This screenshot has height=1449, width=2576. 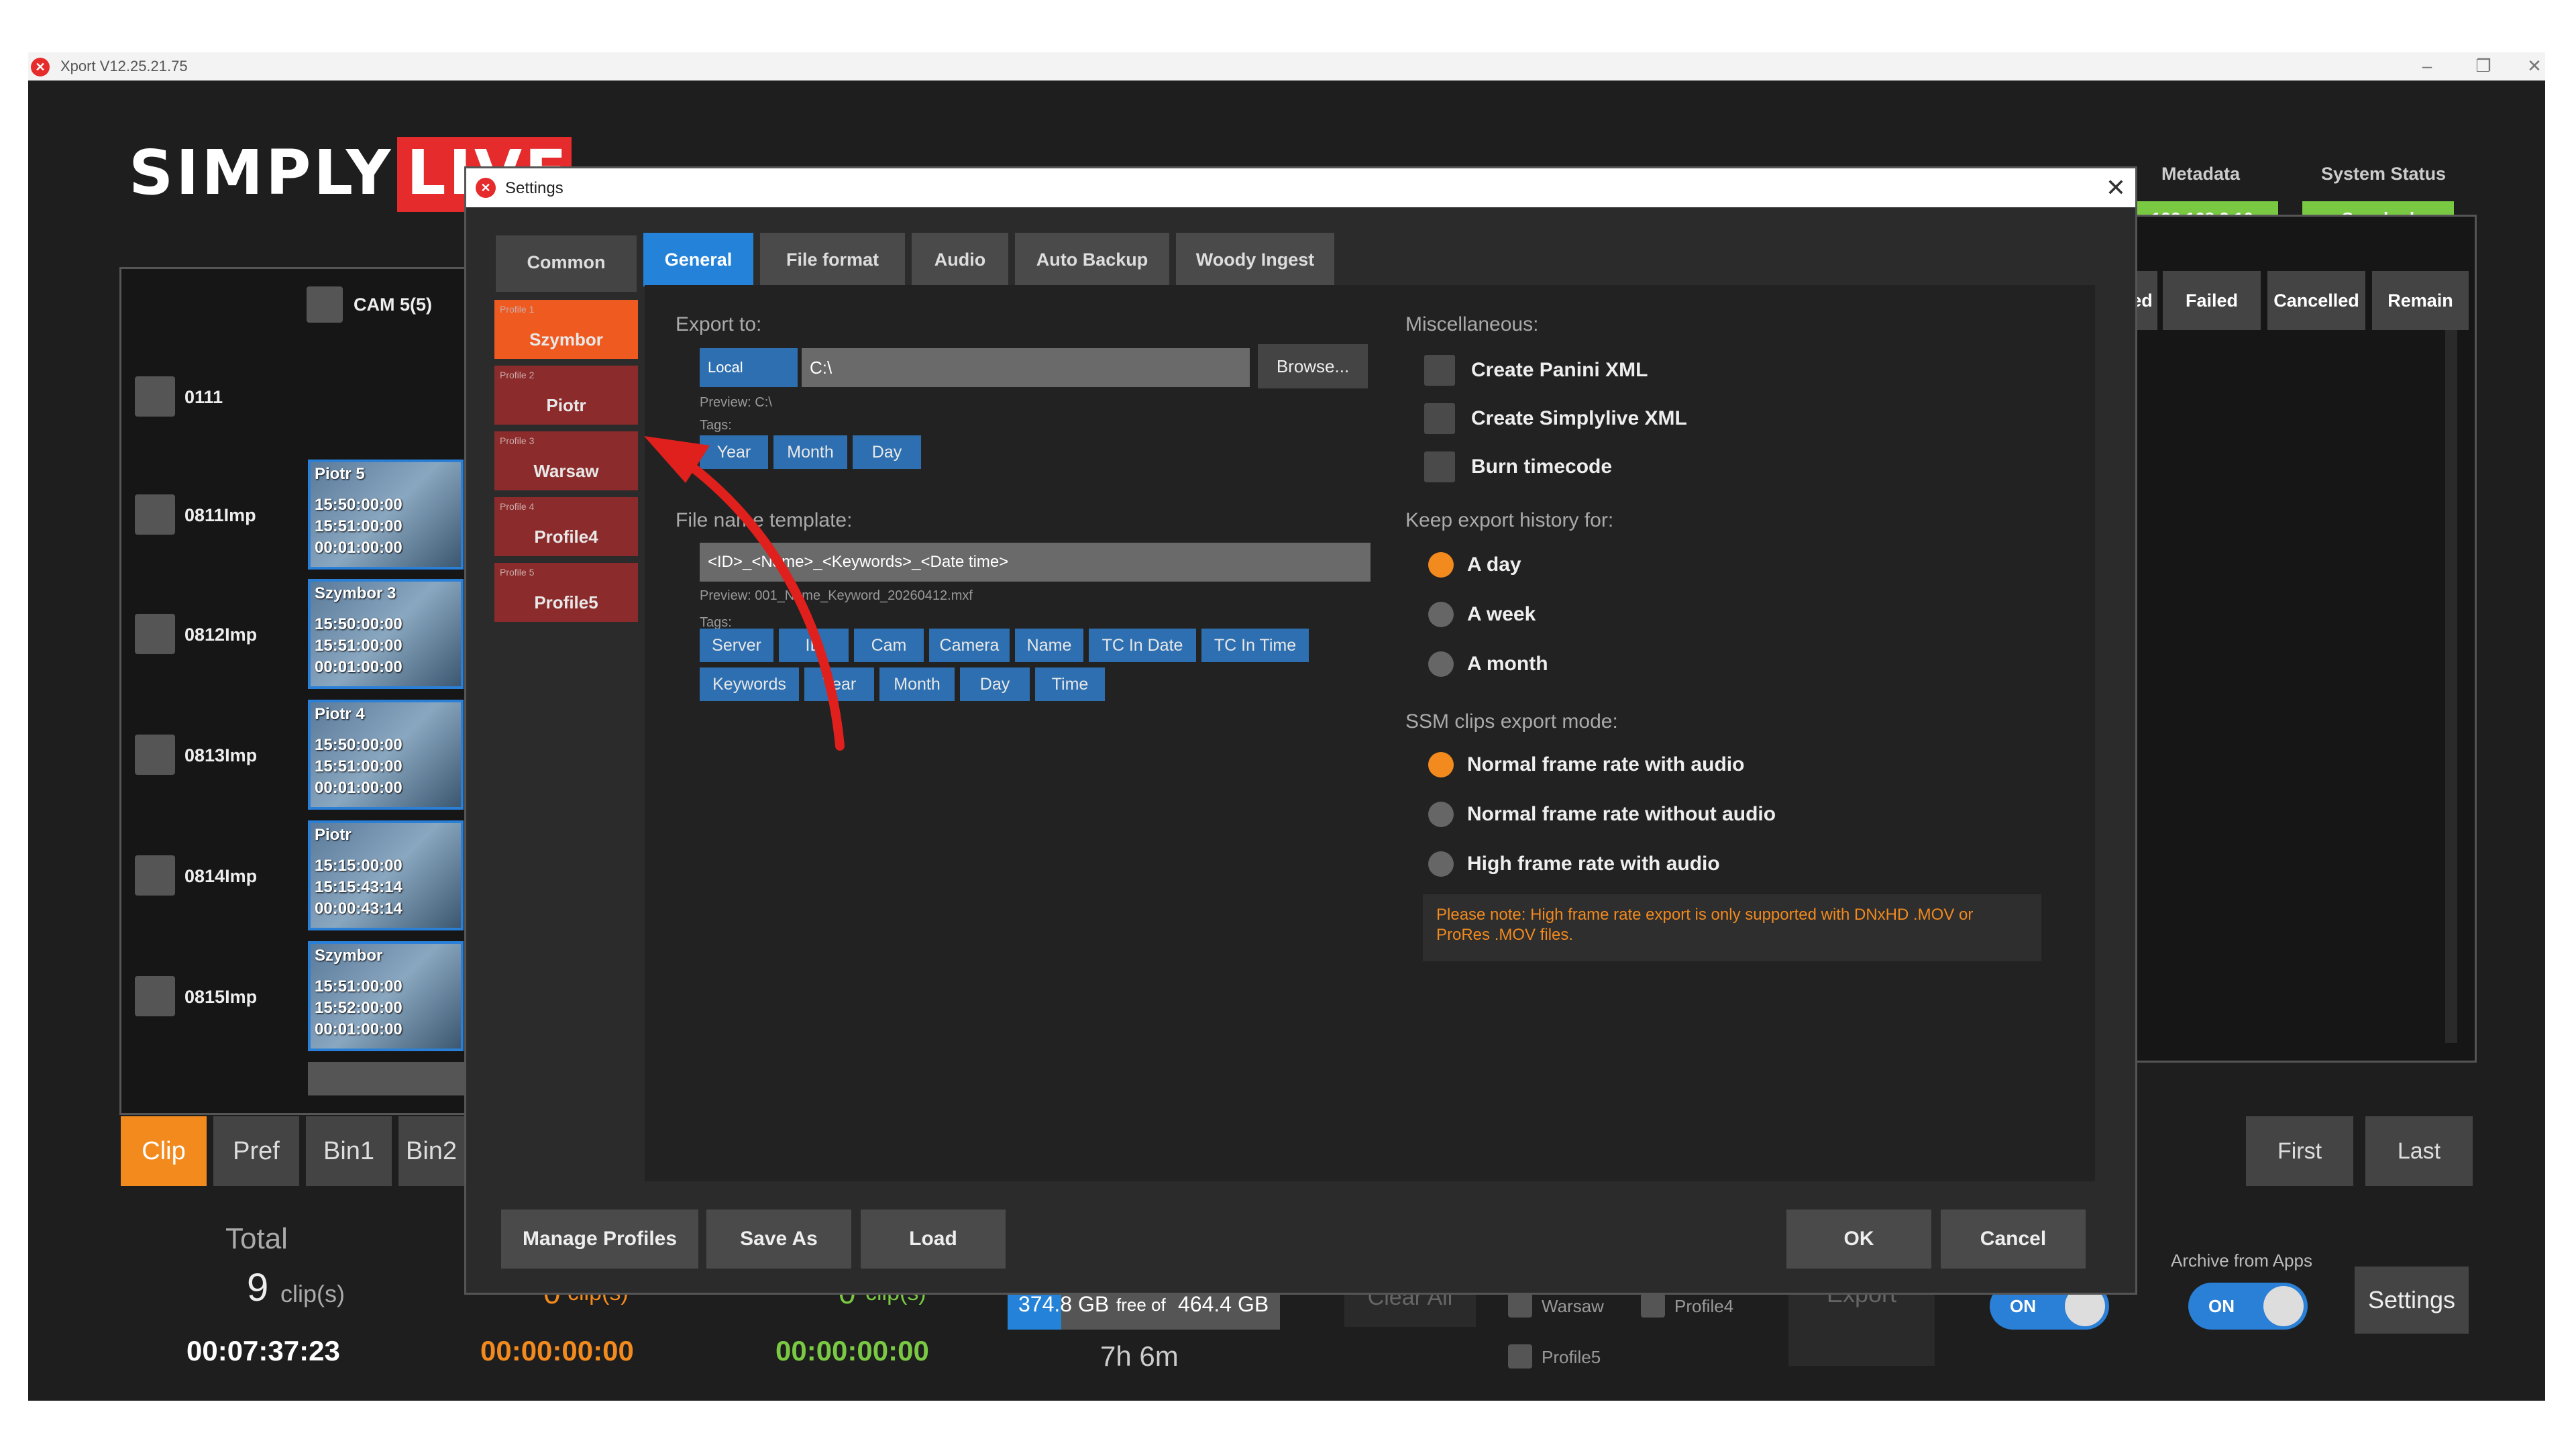 I want to click on settings-button: Settings, so click(x=2412, y=1300).